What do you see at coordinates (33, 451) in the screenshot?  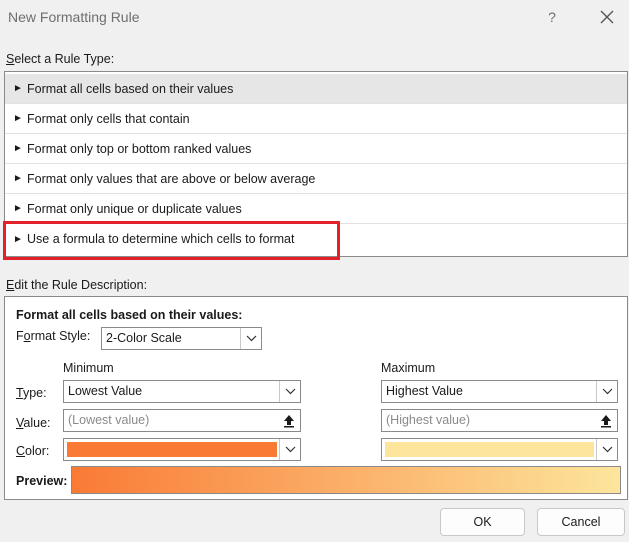 I see `color-label: Color:` at bounding box center [33, 451].